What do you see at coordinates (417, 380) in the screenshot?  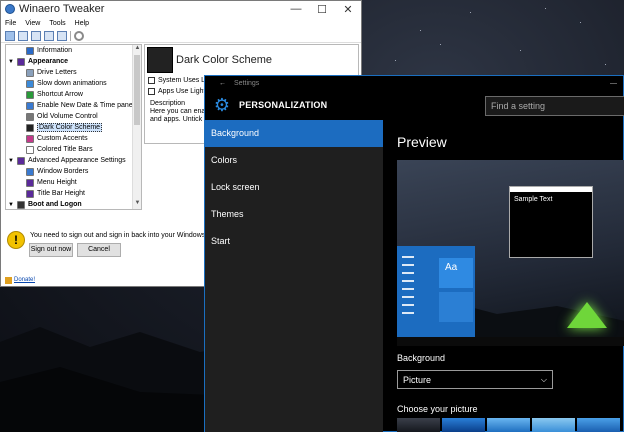 I see `dropdown-value: Picture` at bounding box center [417, 380].